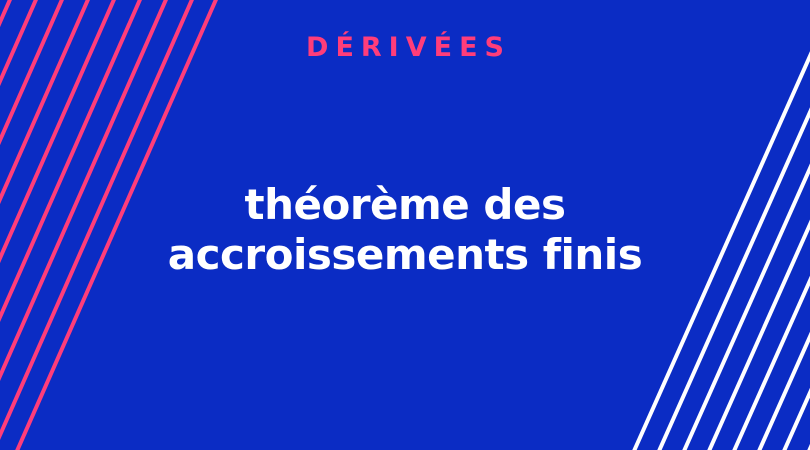  Describe the element at coordinates (405, 204) in the screenshot. I see `title-line-1: théorème des` at that location.